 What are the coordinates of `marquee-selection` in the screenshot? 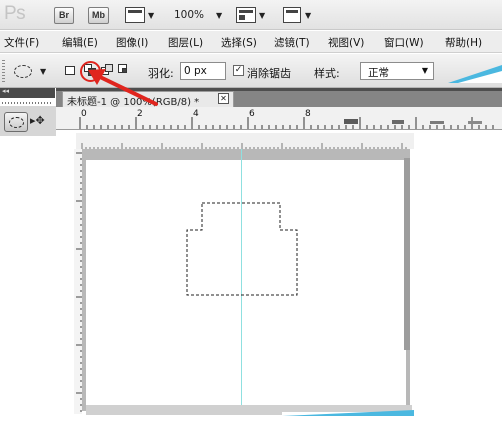 It's located at (242, 249).